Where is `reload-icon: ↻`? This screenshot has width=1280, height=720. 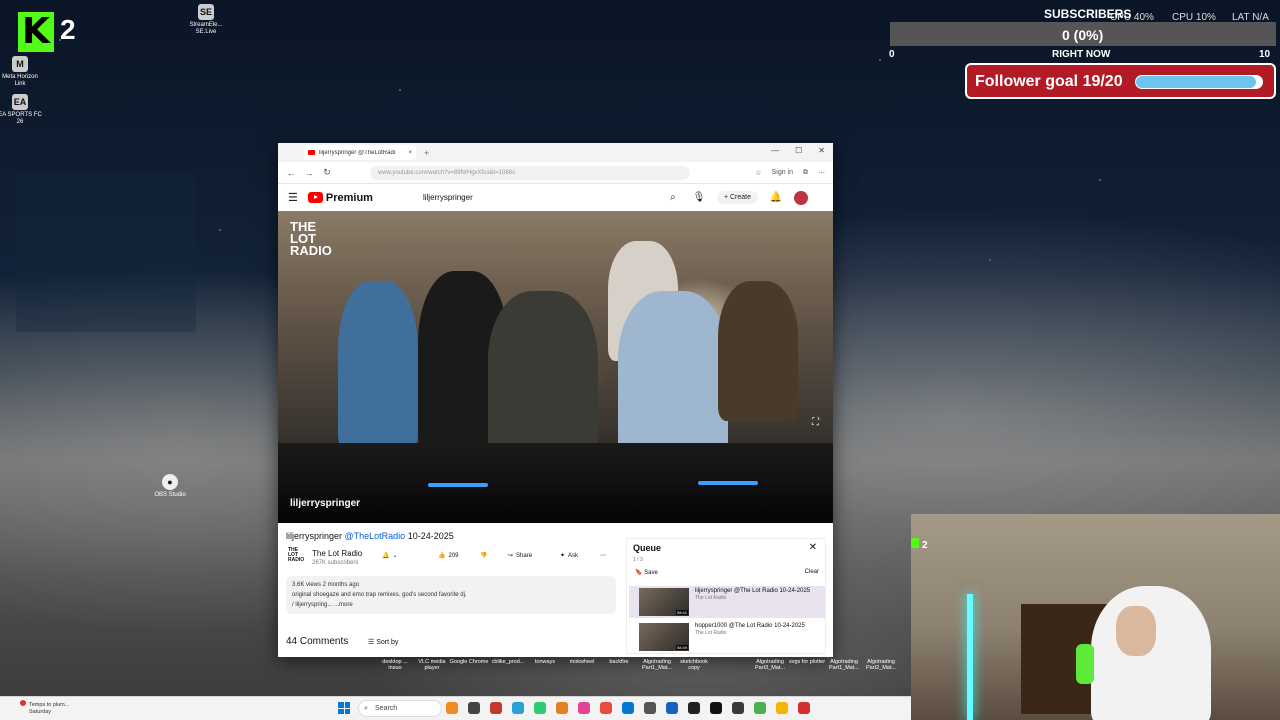 reload-icon: ↻ is located at coordinates (327, 172).